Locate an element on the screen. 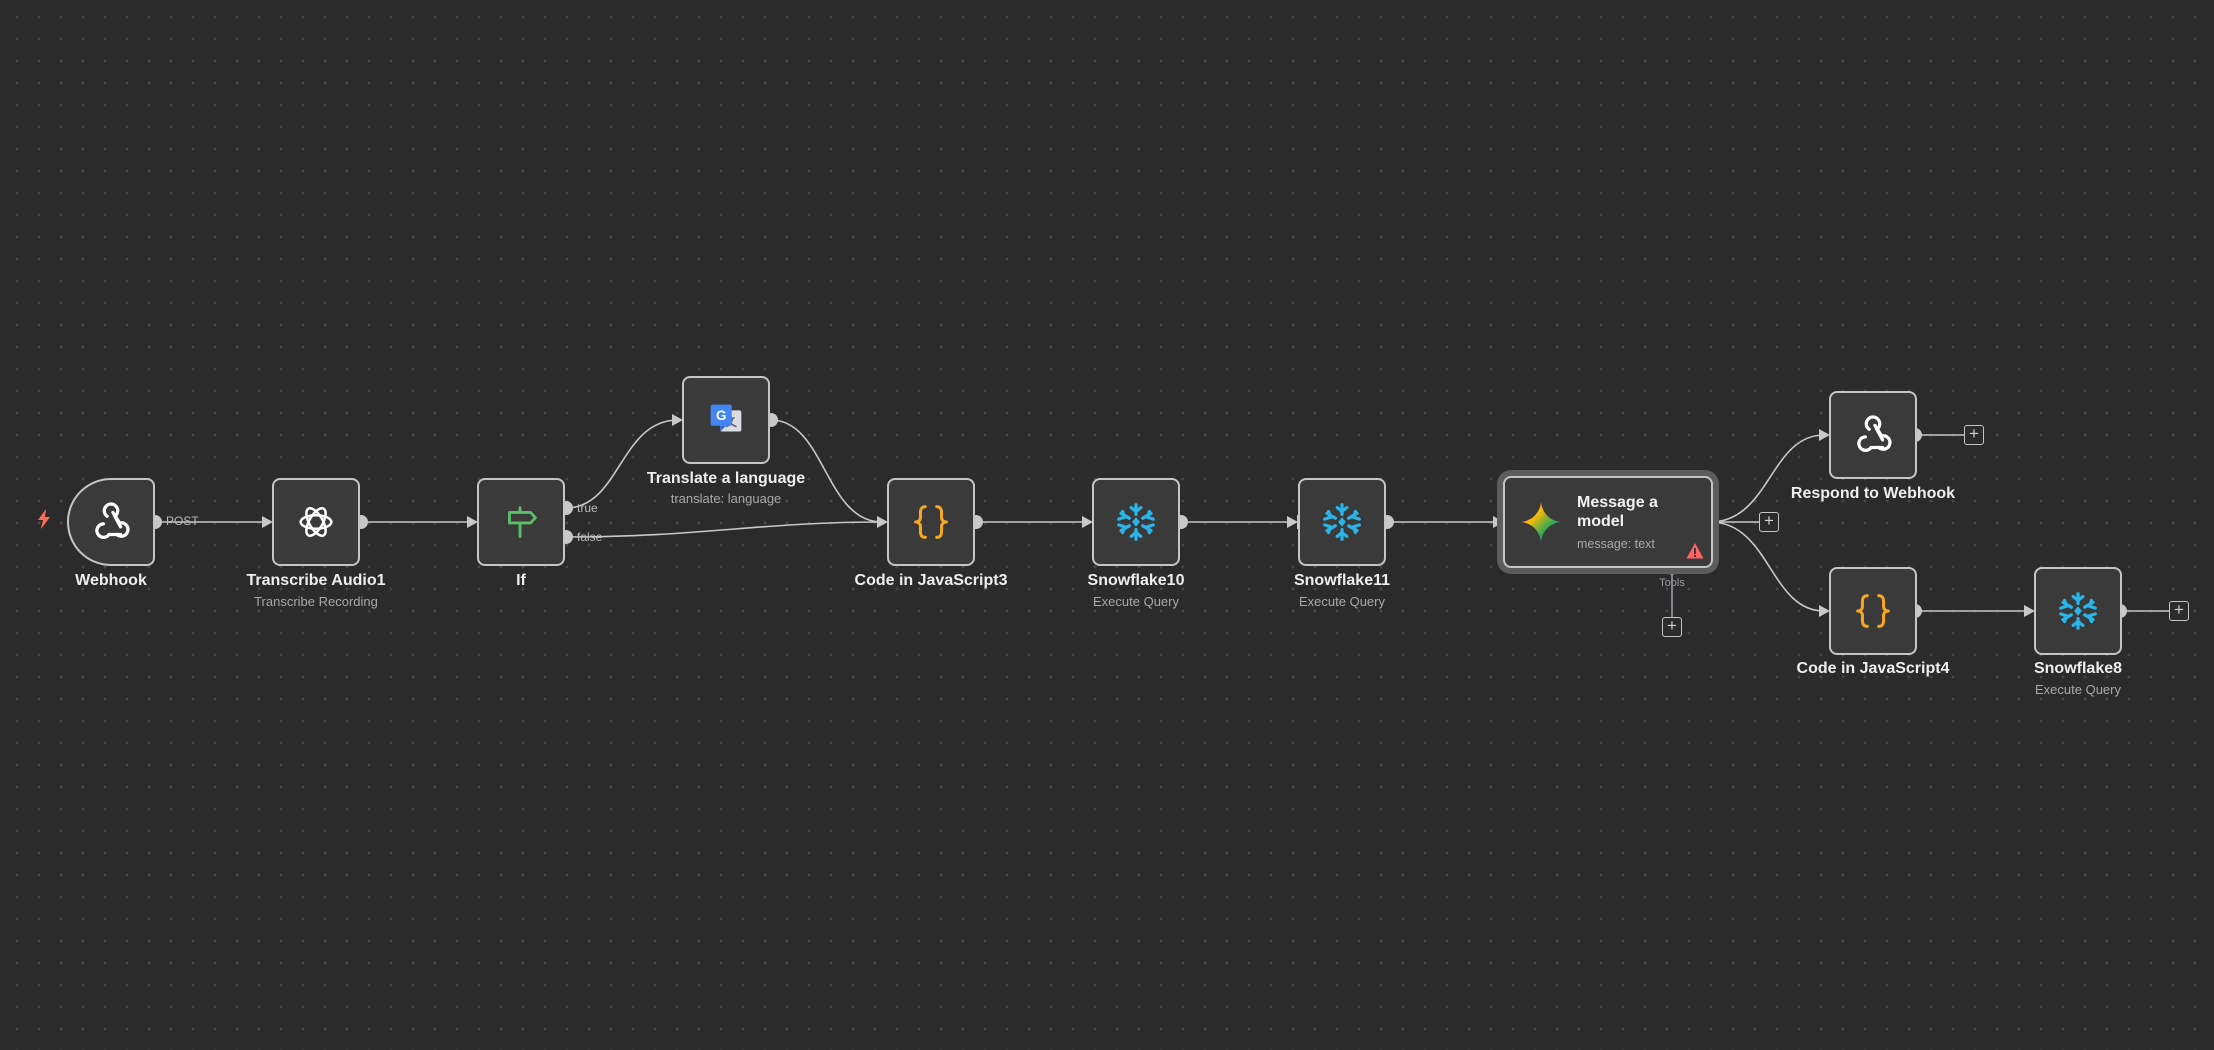 Image resolution: width=2214 pixels, height=1050 pixels. node-if is located at coordinates (521, 522).